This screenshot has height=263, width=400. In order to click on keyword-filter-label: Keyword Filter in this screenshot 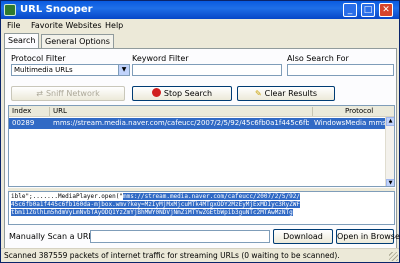, I will do `click(160, 58)`.